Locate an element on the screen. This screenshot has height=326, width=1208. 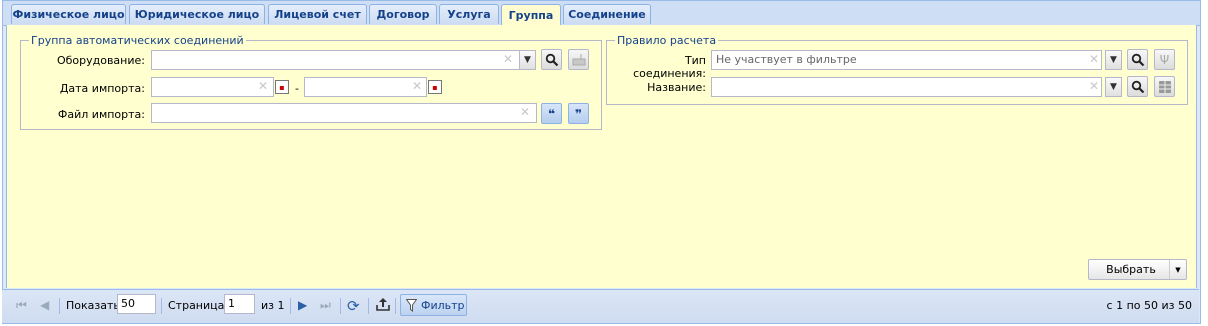
equipment-search-button is located at coordinates (551, 59).